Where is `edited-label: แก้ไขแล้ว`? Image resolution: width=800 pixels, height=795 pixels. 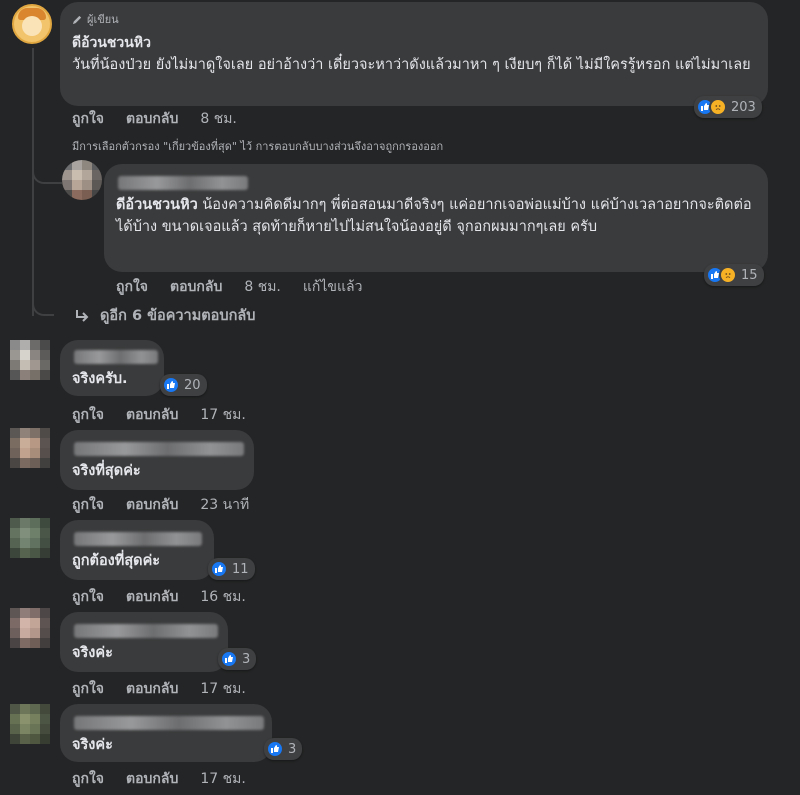 edited-label: แก้ไขแล้ว is located at coordinates (333, 287).